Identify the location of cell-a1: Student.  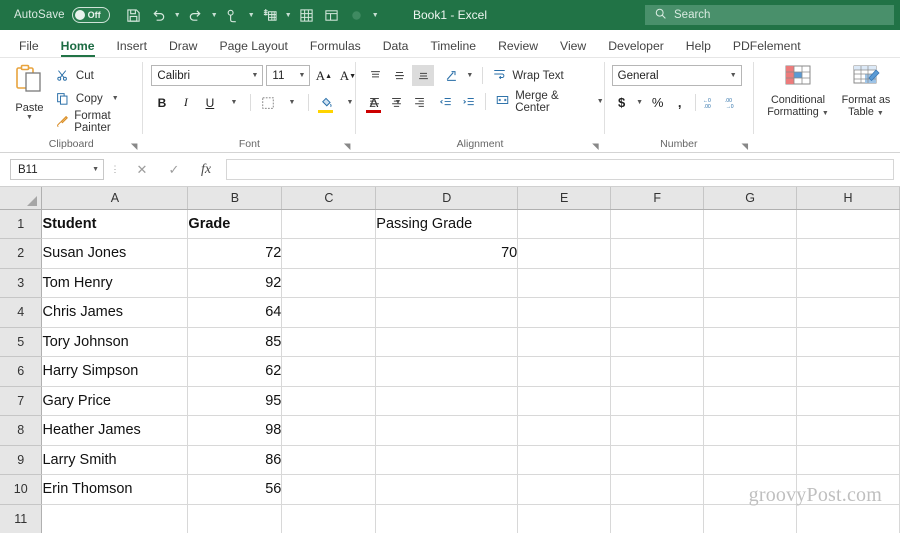
(115, 224).